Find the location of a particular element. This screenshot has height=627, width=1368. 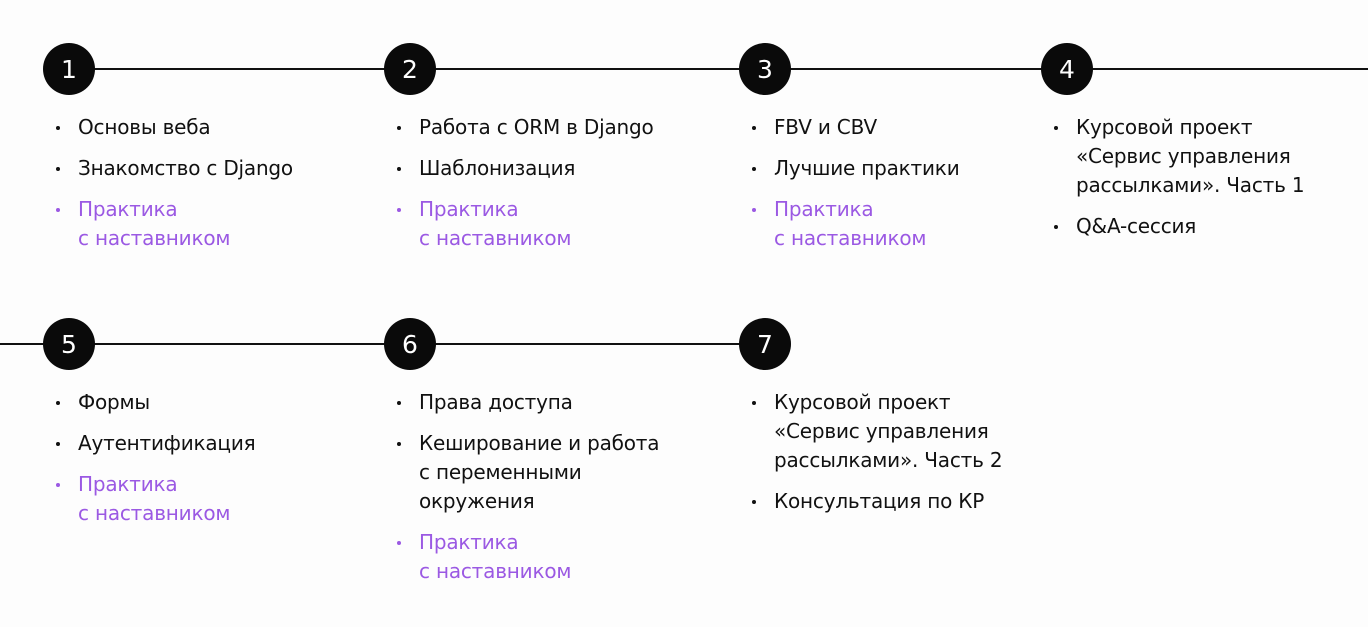

step-number-5: 5 is located at coordinates (69, 344).